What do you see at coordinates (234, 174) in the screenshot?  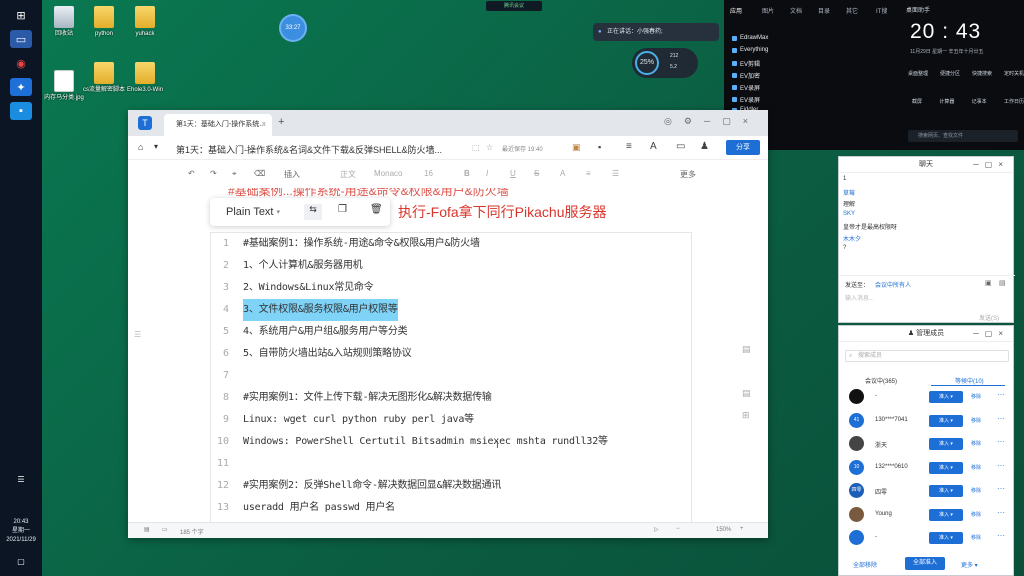 I see `format-painter-icon: ⌖` at bounding box center [234, 174].